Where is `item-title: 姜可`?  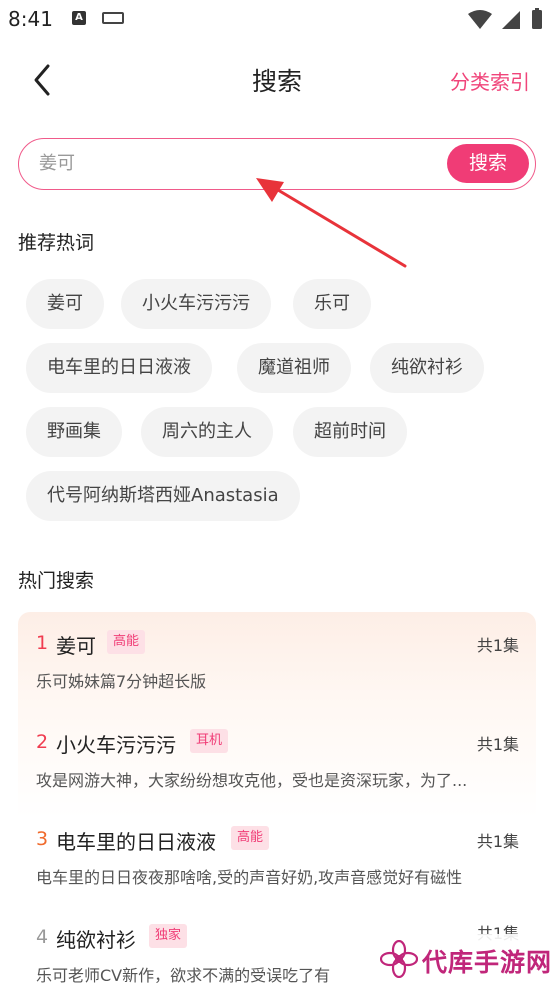 item-title: 姜可 is located at coordinates (76, 646).